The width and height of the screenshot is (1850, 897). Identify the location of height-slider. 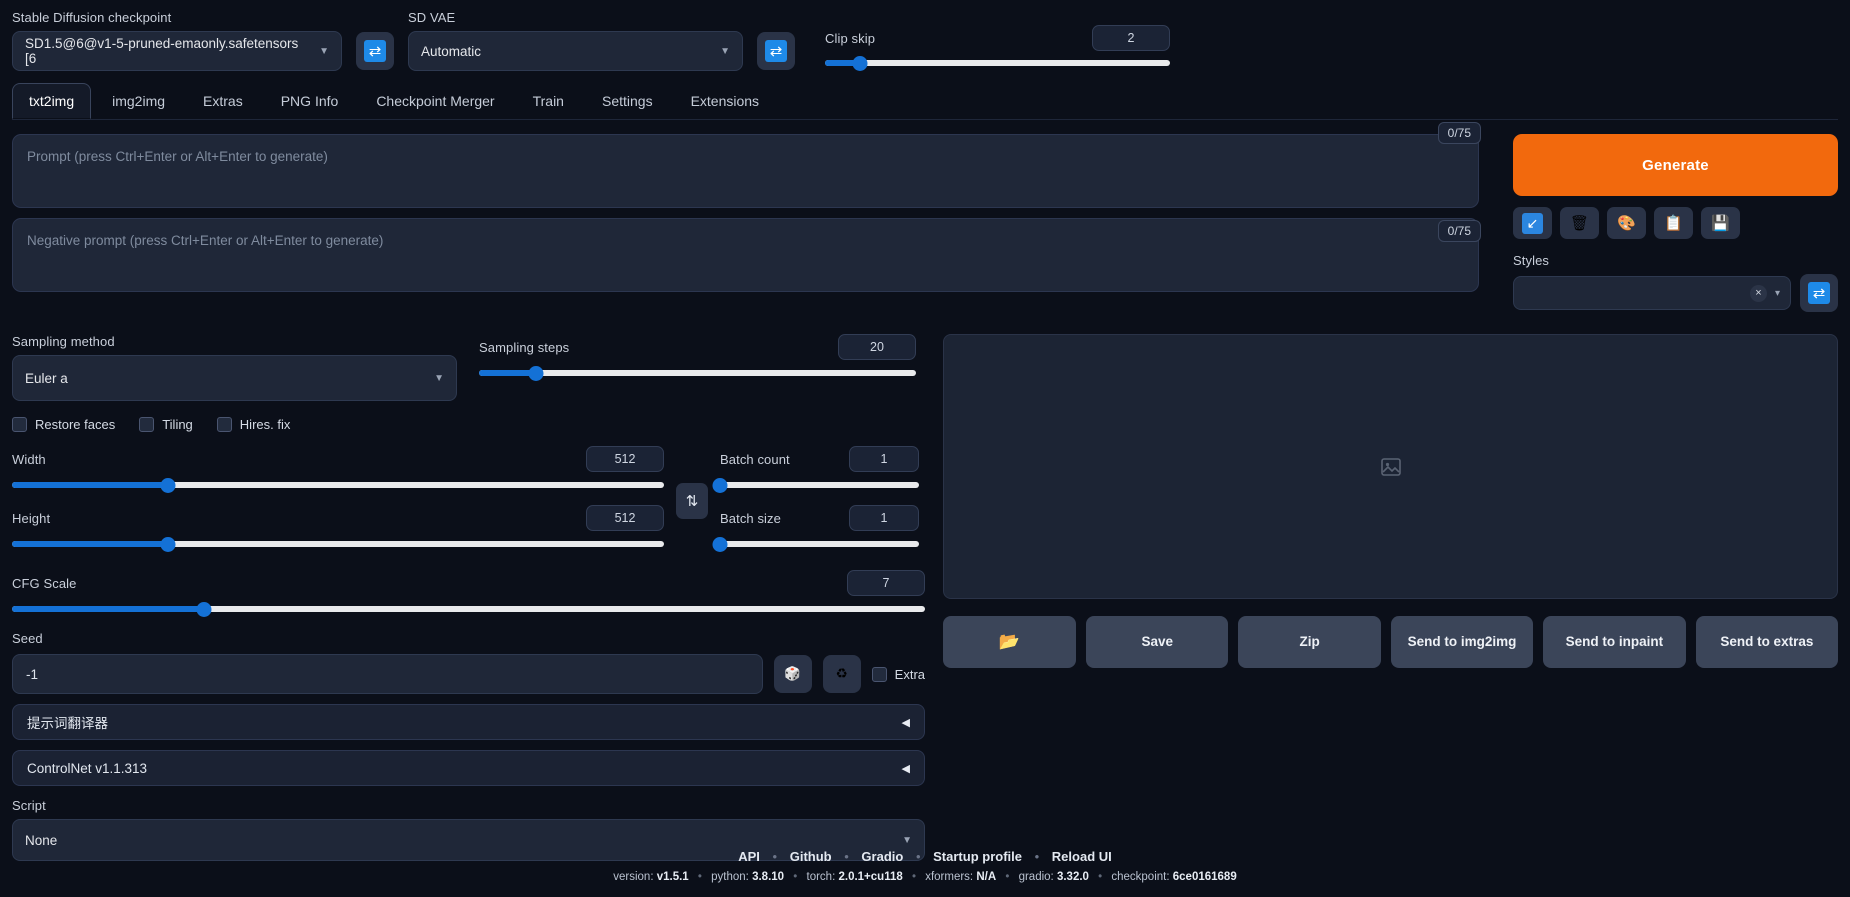
(338, 544).